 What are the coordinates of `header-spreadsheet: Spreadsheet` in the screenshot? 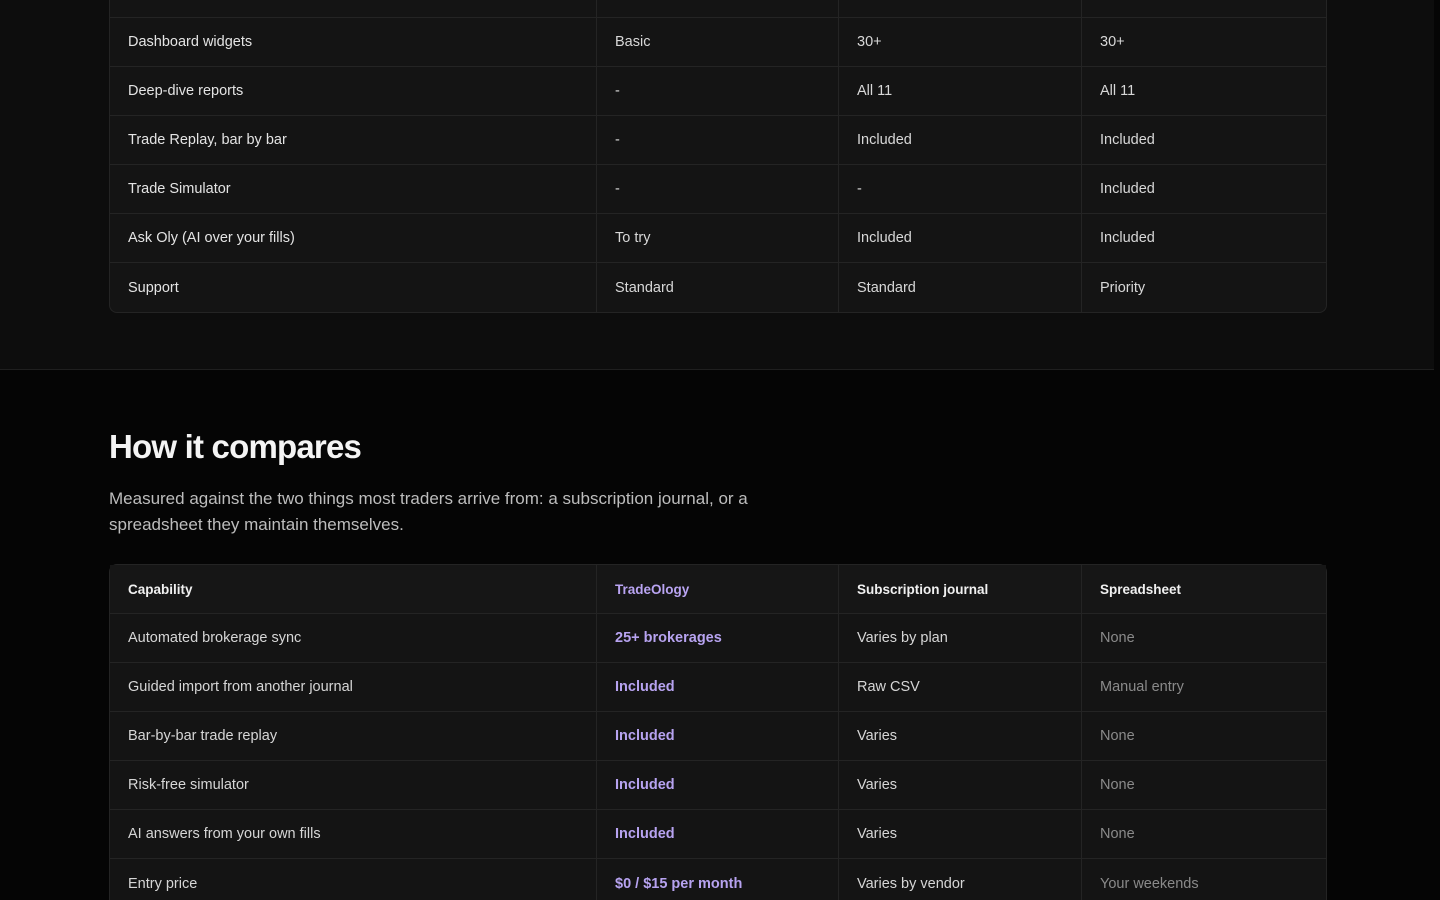 It's located at (1204, 589).